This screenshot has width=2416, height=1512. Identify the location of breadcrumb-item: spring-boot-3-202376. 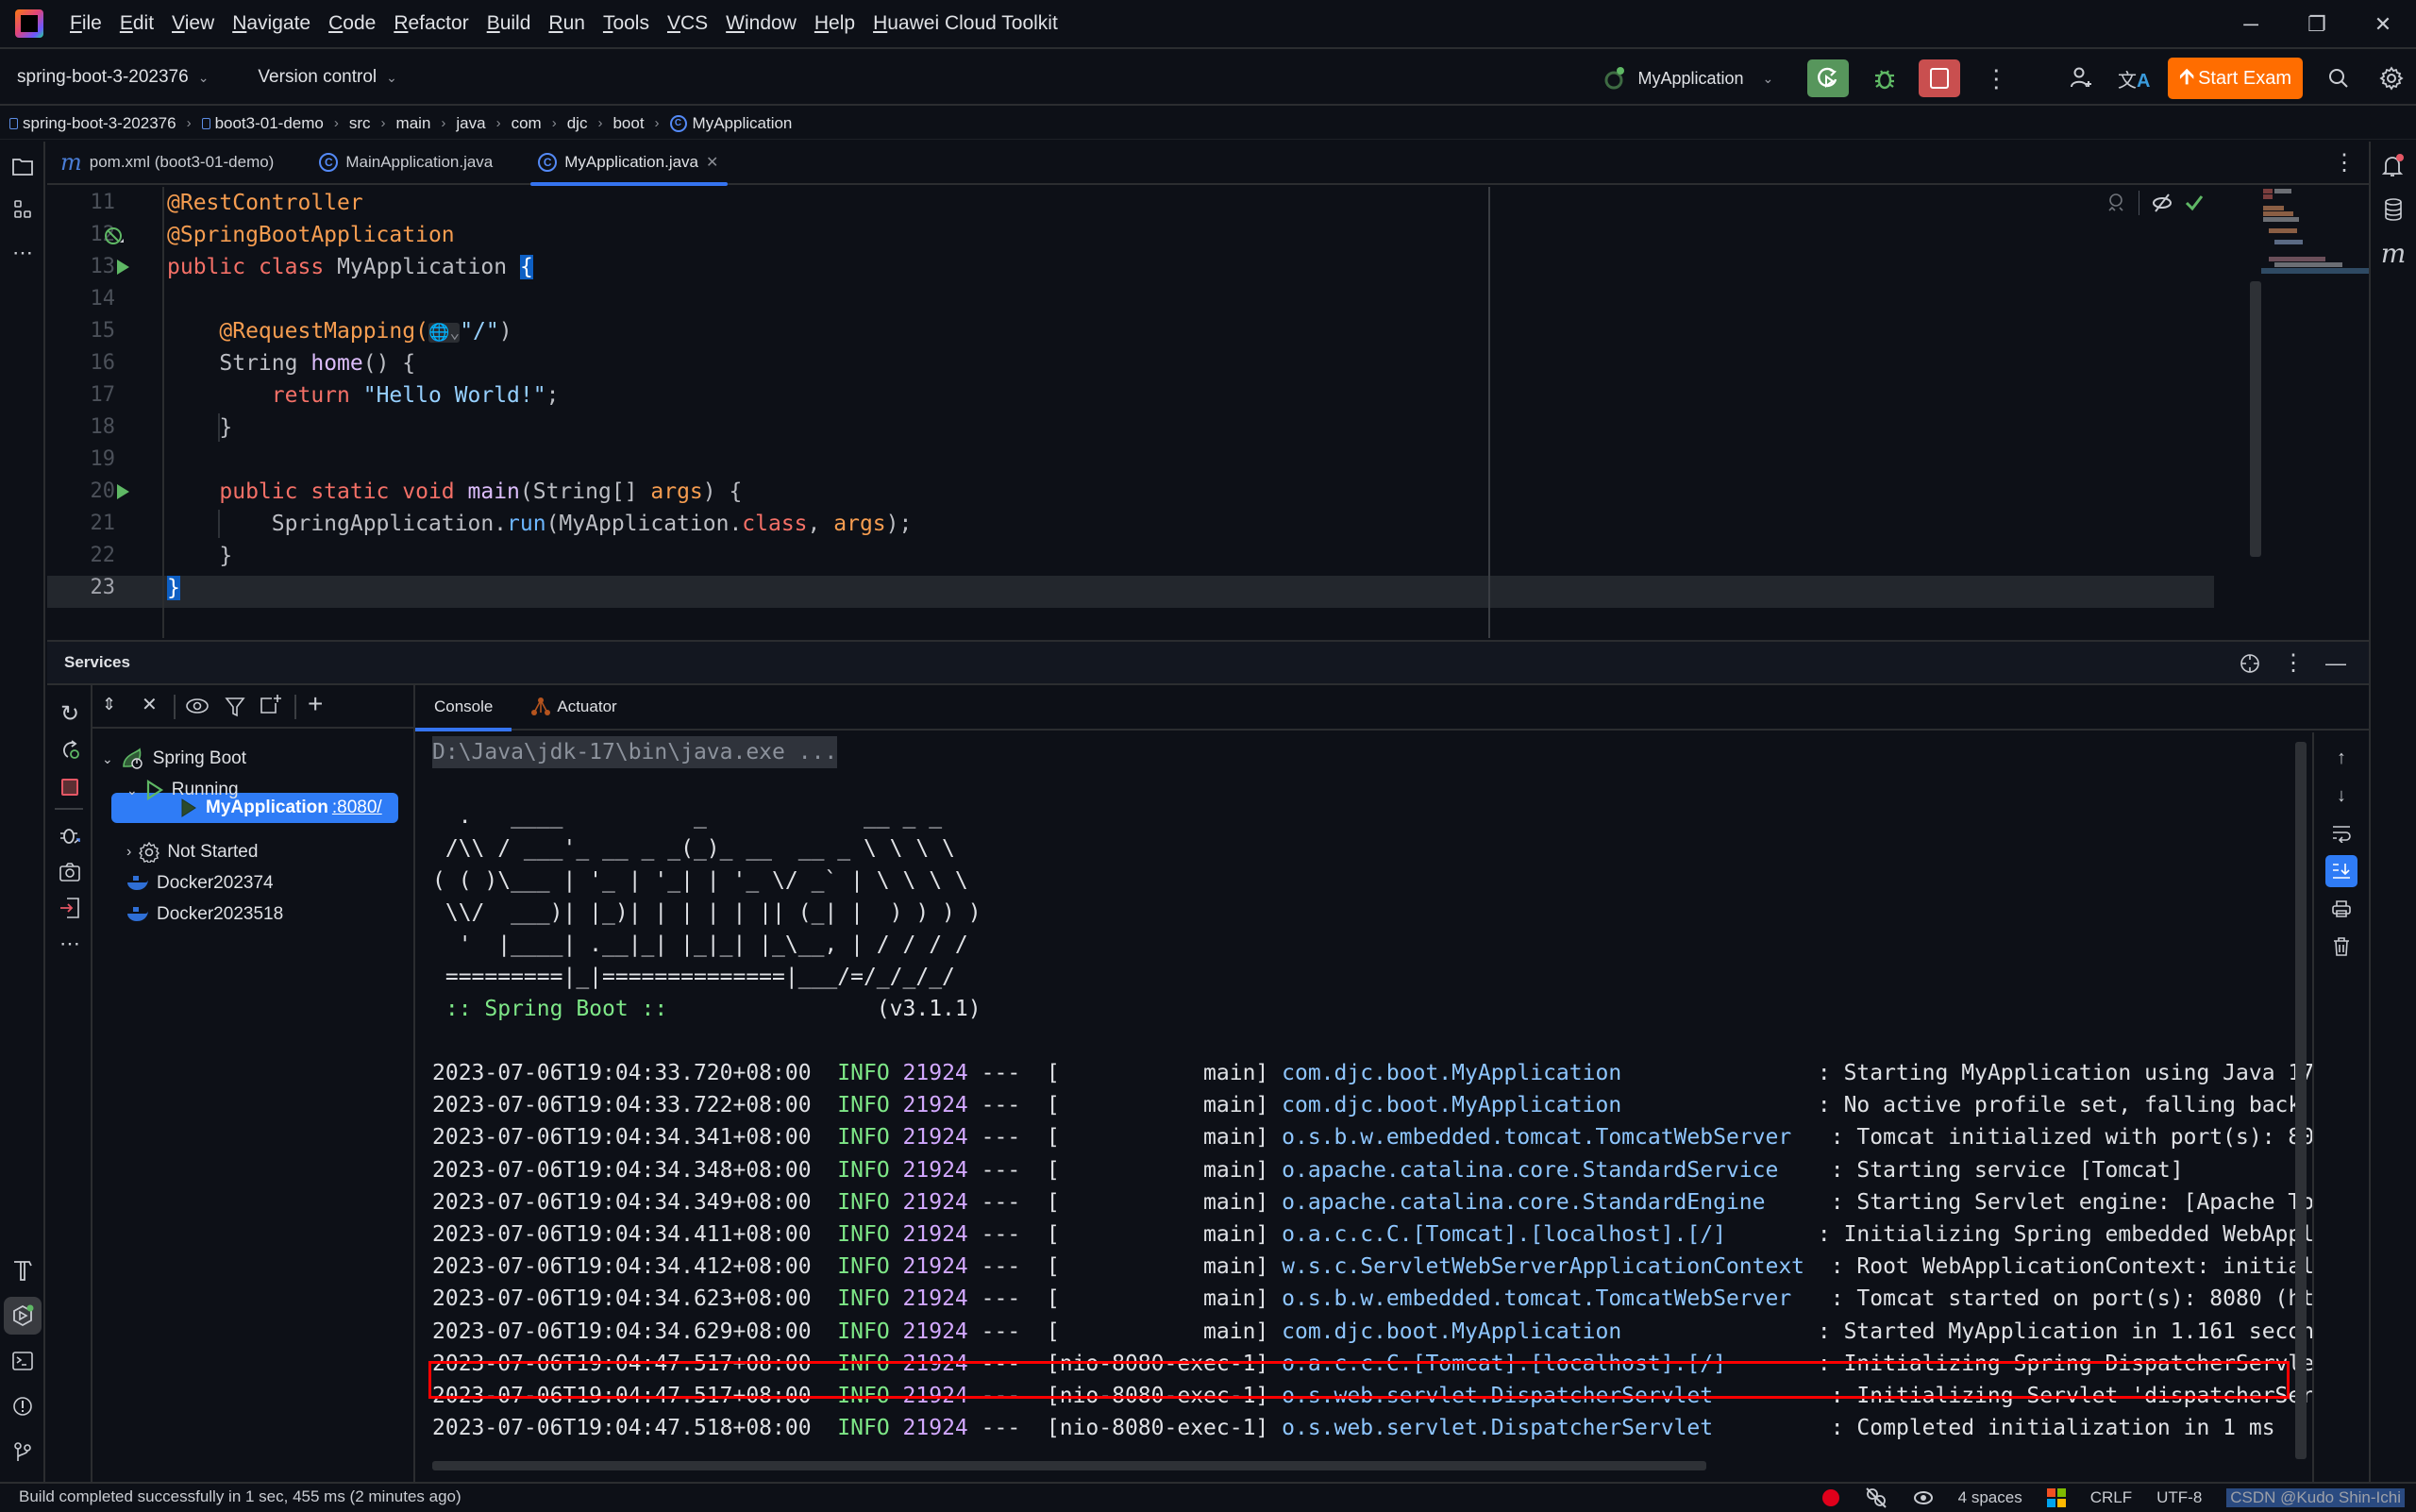
(93, 123).